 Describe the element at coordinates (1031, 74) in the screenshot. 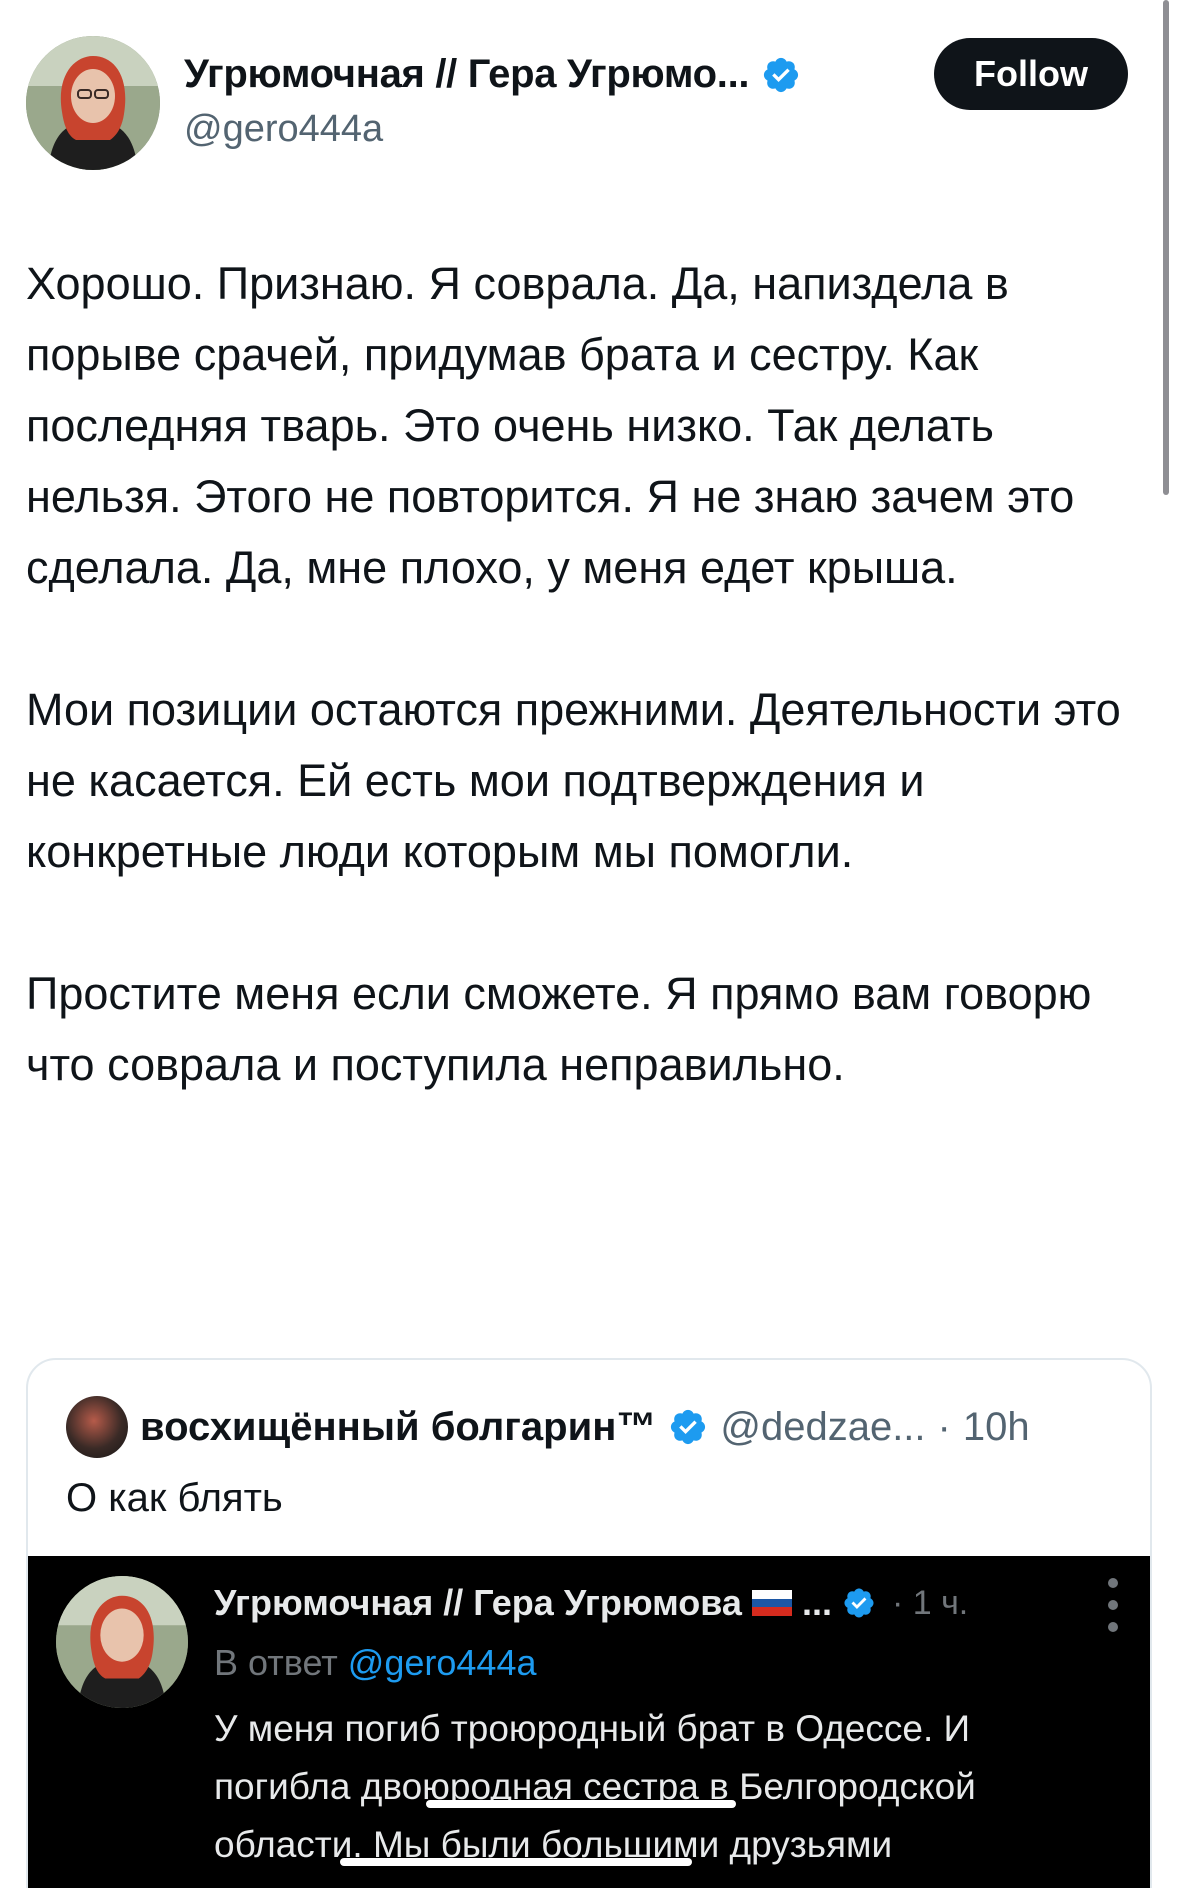

I see `follow-button: Follow` at that location.